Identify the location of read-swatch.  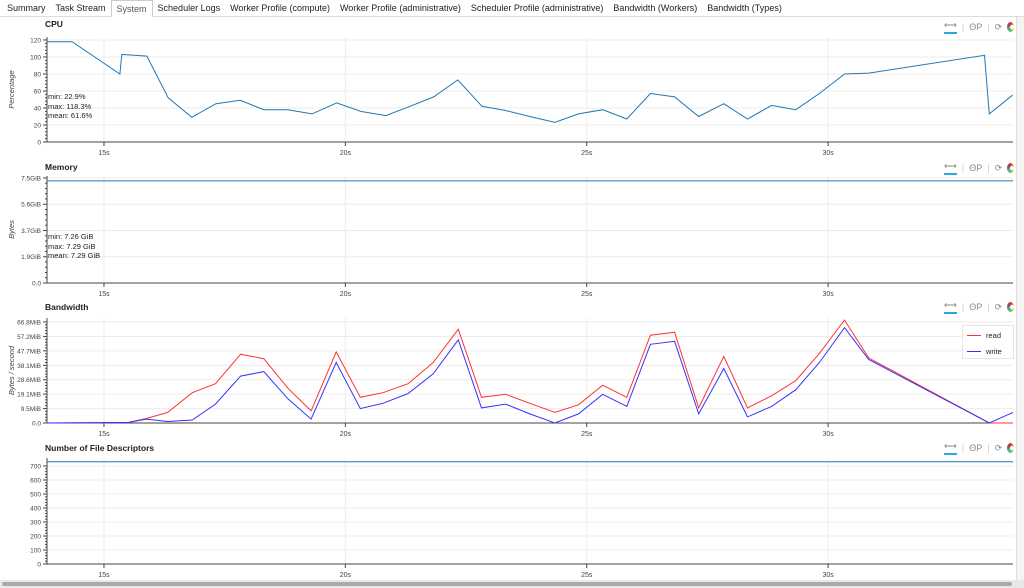
(974, 335).